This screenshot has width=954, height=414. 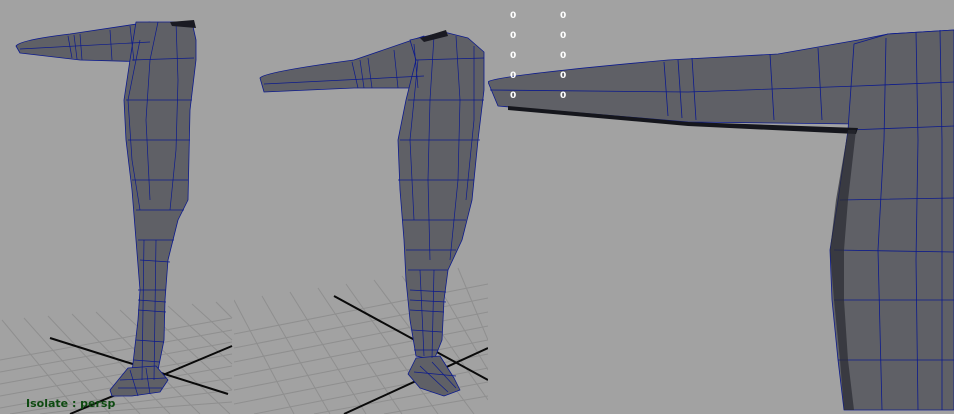 What do you see at coordinates (550, 54) in the screenshot?
I see `hud-stats: 0 0 0 0 0 0 0 0 0 0` at bounding box center [550, 54].